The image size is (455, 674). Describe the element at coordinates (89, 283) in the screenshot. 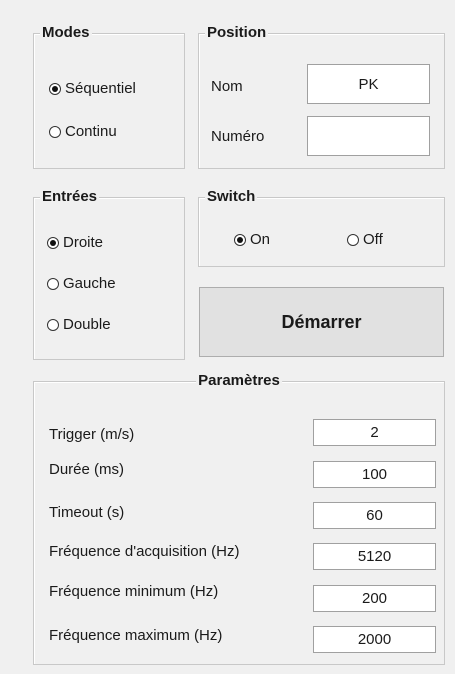

I see `radio-label: Gauche` at that location.